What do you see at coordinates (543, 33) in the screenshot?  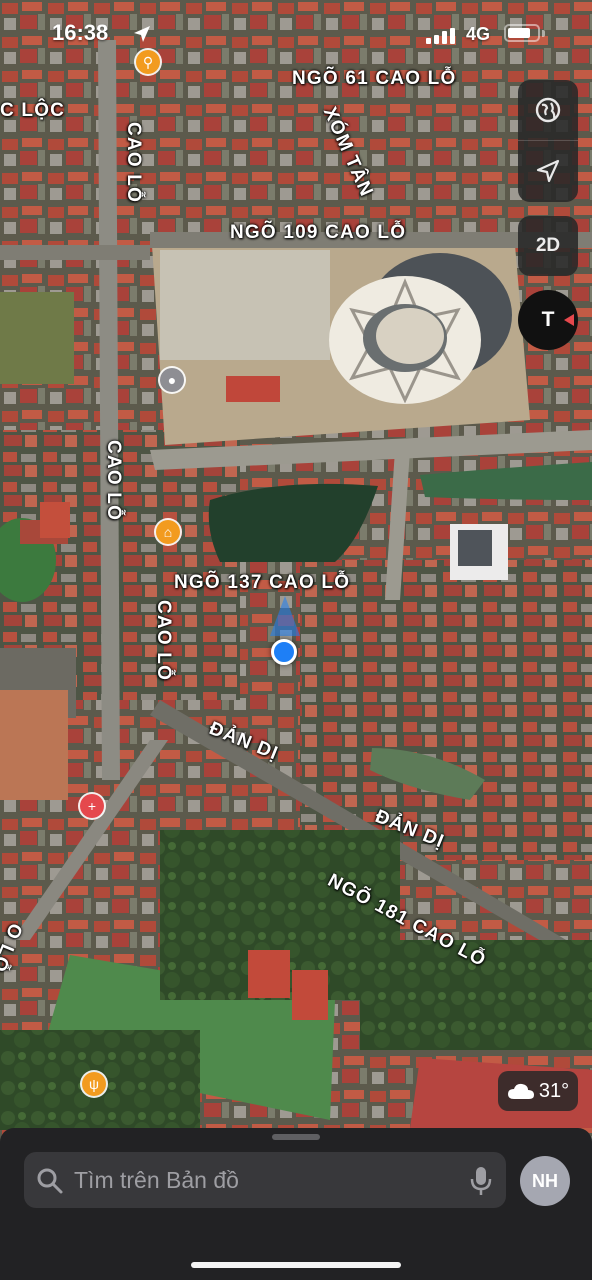 I see `battery-cap` at bounding box center [543, 33].